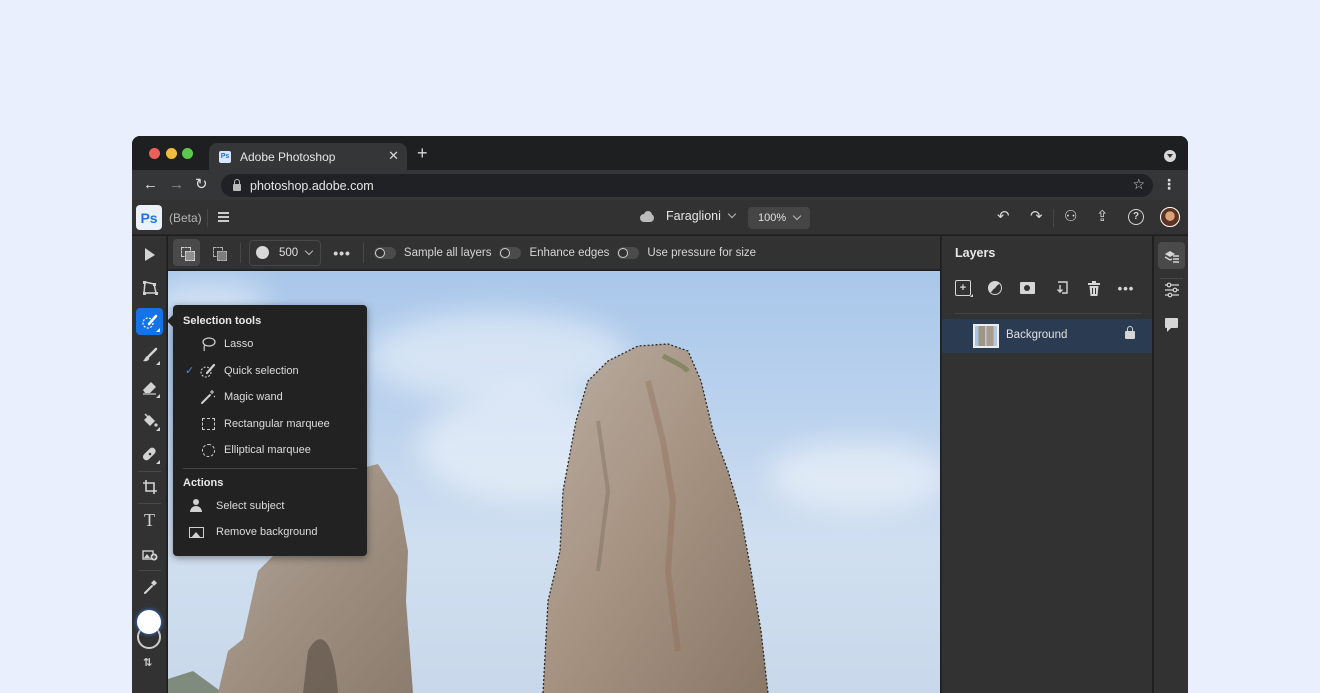 The height and width of the screenshot is (693, 1320). I want to click on redo-icon: ↷, so click(1036, 217).